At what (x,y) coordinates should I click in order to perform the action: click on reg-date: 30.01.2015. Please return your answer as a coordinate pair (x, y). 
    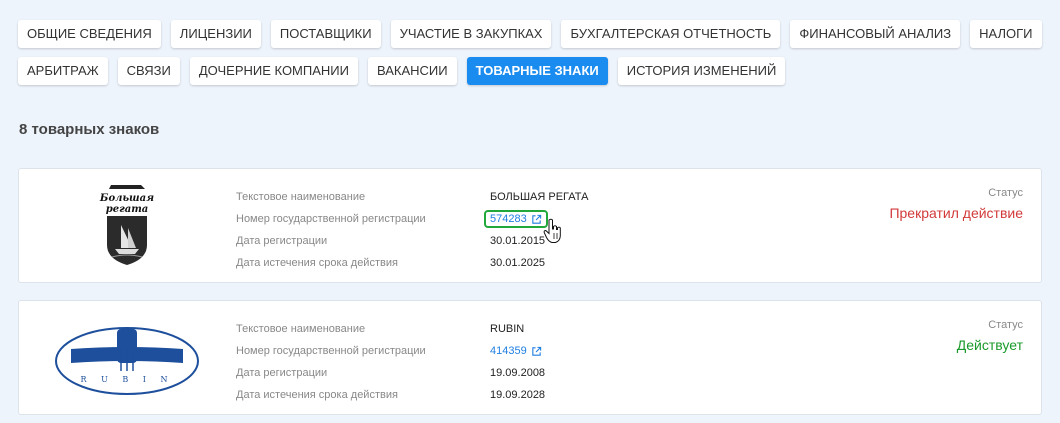
    Looking at the image, I should click on (518, 241).